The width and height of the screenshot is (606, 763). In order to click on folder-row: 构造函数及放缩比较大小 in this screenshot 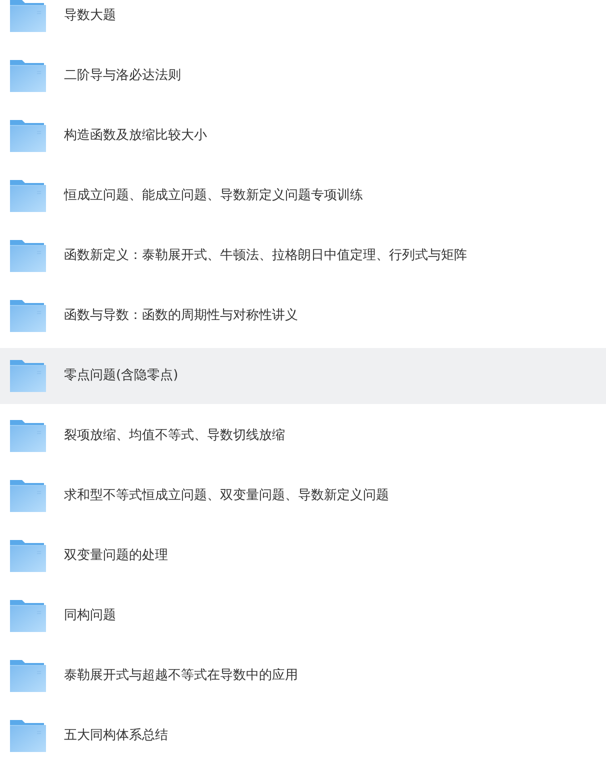, I will do `click(303, 136)`.